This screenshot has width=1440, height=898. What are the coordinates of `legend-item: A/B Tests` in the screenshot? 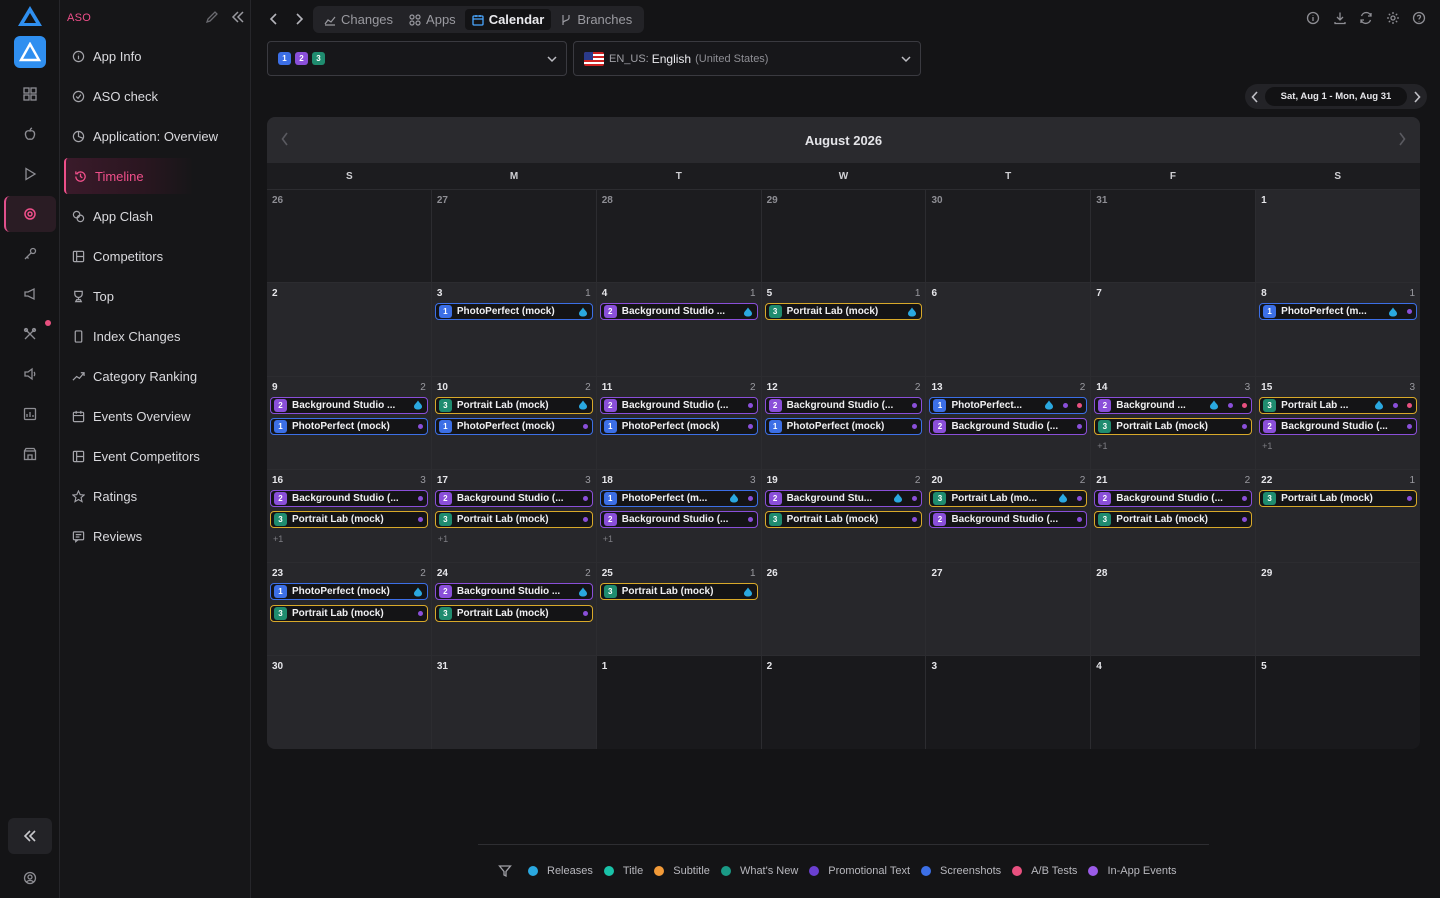 It's located at (1044, 871).